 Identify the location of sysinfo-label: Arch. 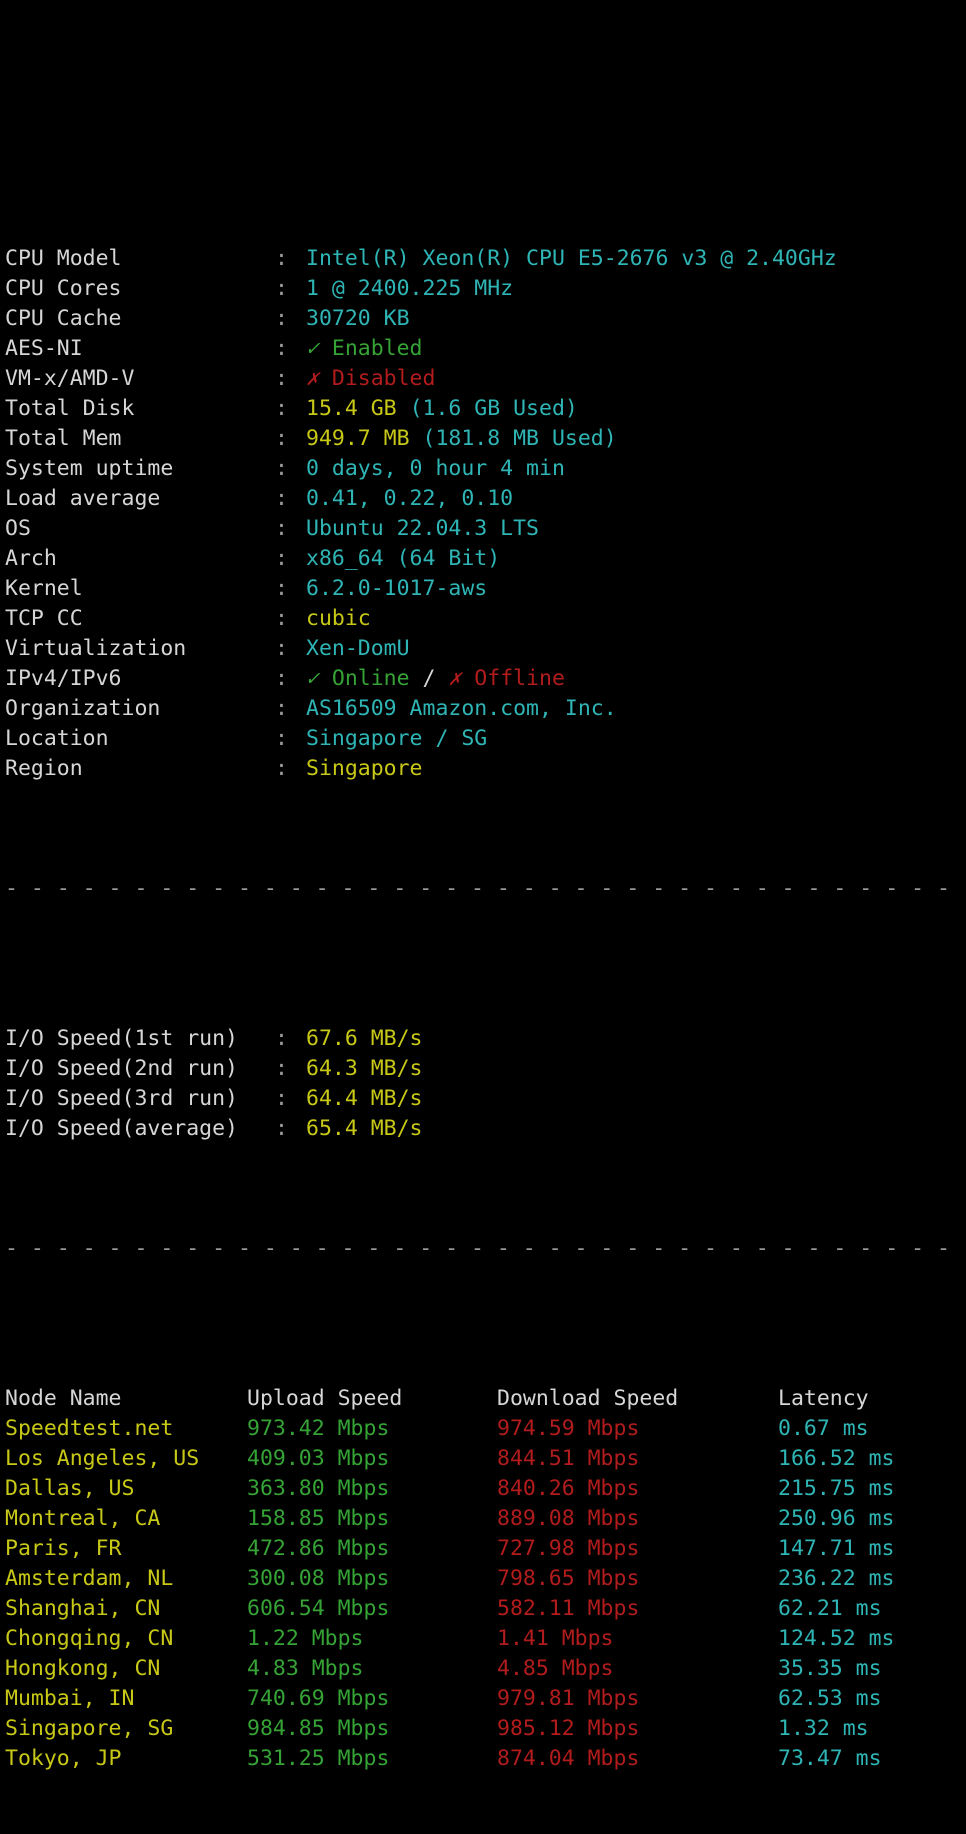
(31, 558).